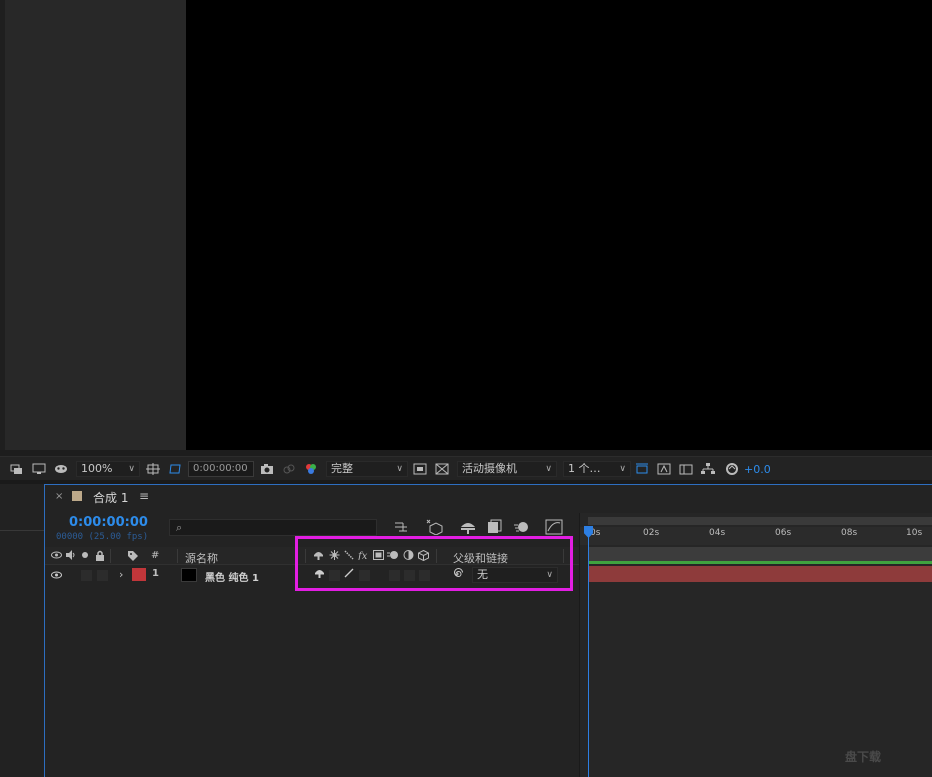 Image resolution: width=932 pixels, height=777 pixels. What do you see at coordinates (708, 469) in the screenshot?
I see `flowchart-icon` at bounding box center [708, 469].